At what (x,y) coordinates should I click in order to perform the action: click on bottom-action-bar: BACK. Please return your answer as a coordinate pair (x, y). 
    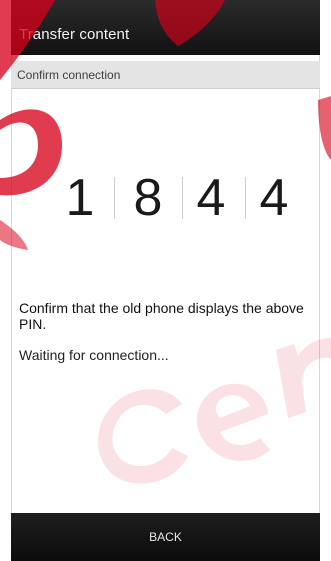
    Looking at the image, I should click on (165, 537).